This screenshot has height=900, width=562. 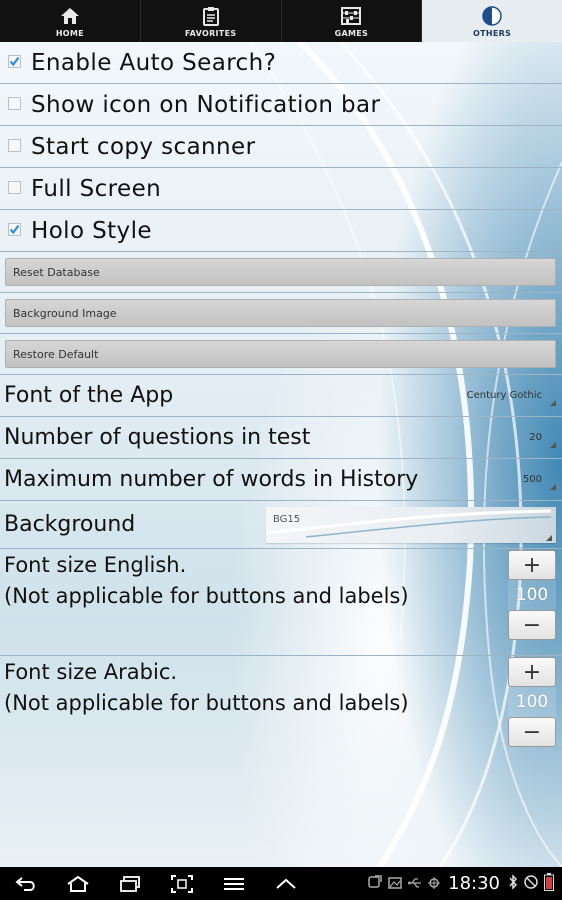 I want to click on setting-font-of-app: Font of the App Century Gothic, so click(x=281, y=396).